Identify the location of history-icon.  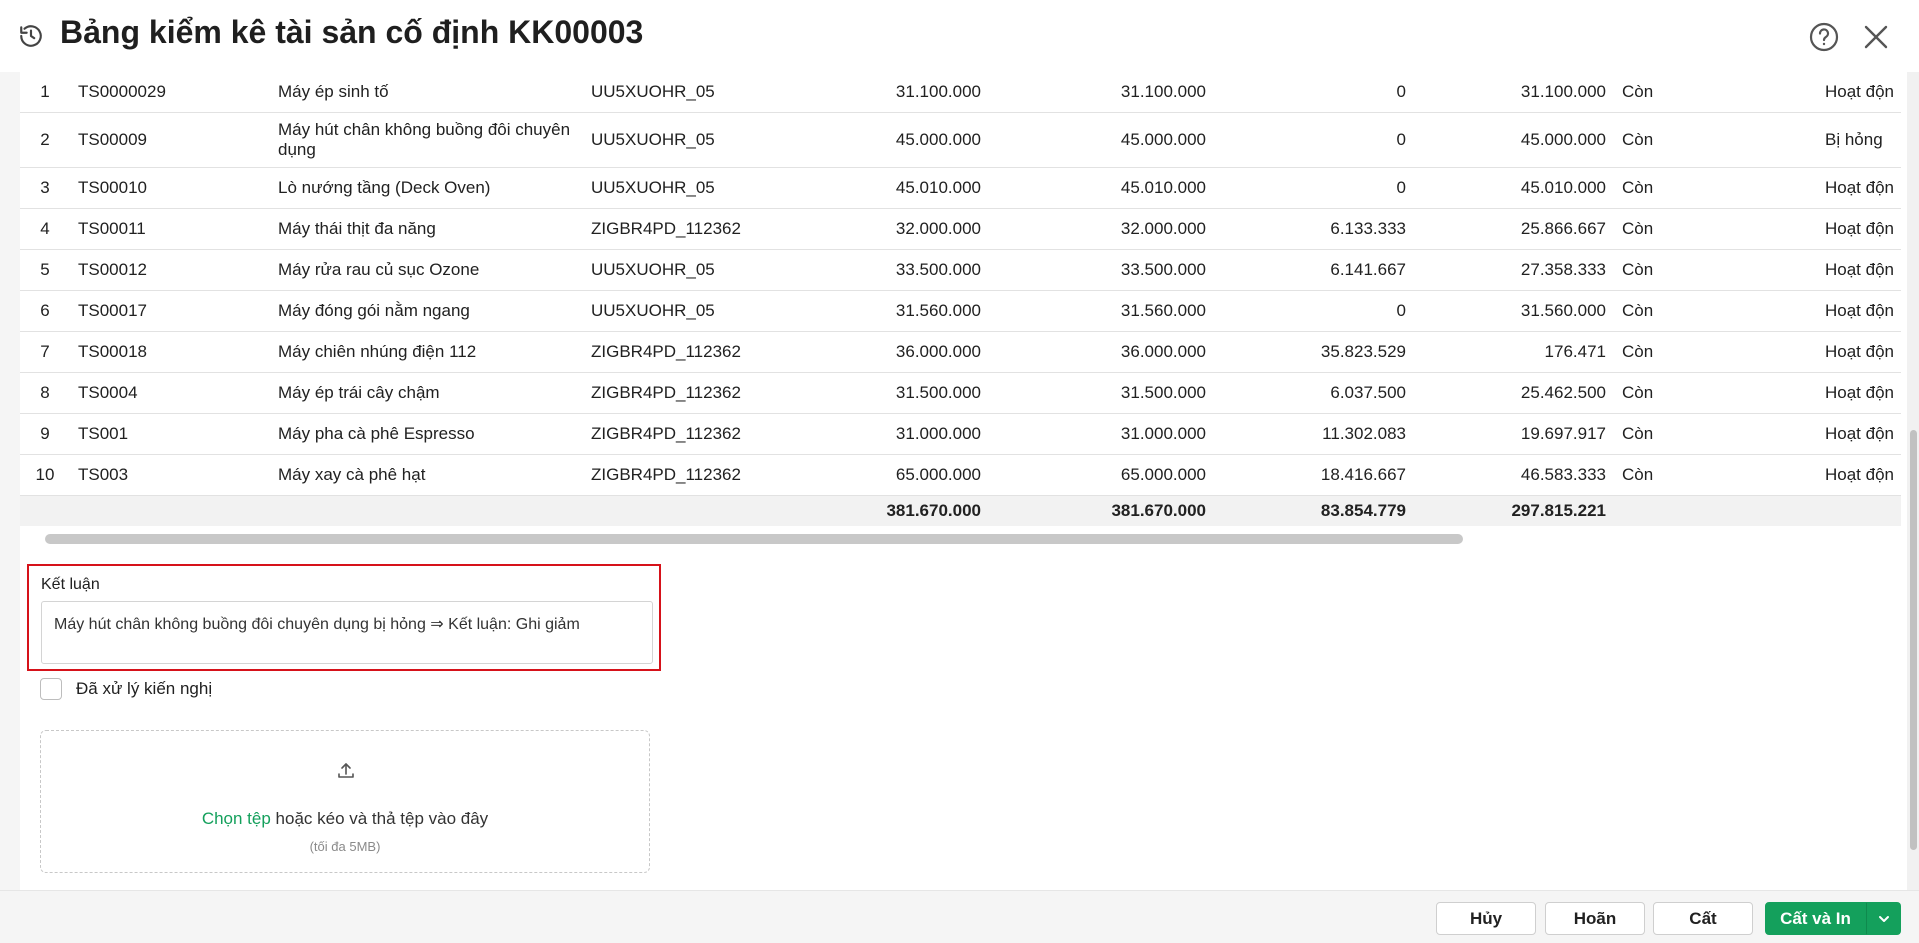
(31, 36).